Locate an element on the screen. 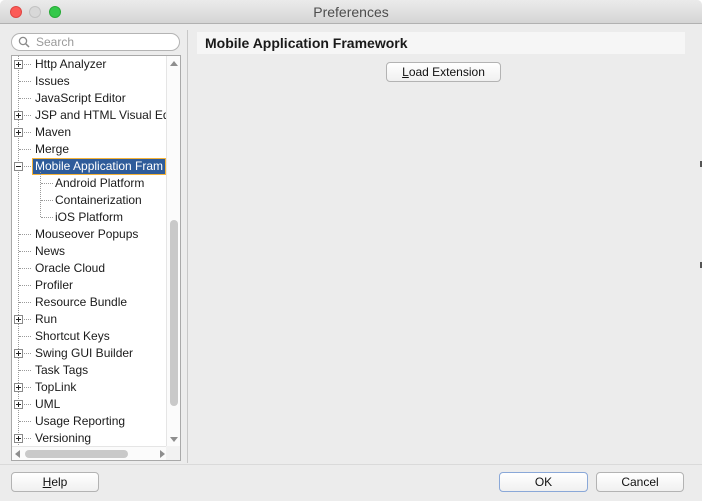  cancel-label: Cancel is located at coordinates (640, 482).